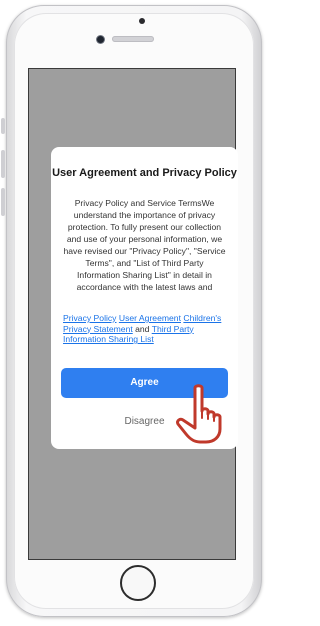  What do you see at coordinates (3, 202) in the screenshot?
I see `volume-down-button` at bounding box center [3, 202].